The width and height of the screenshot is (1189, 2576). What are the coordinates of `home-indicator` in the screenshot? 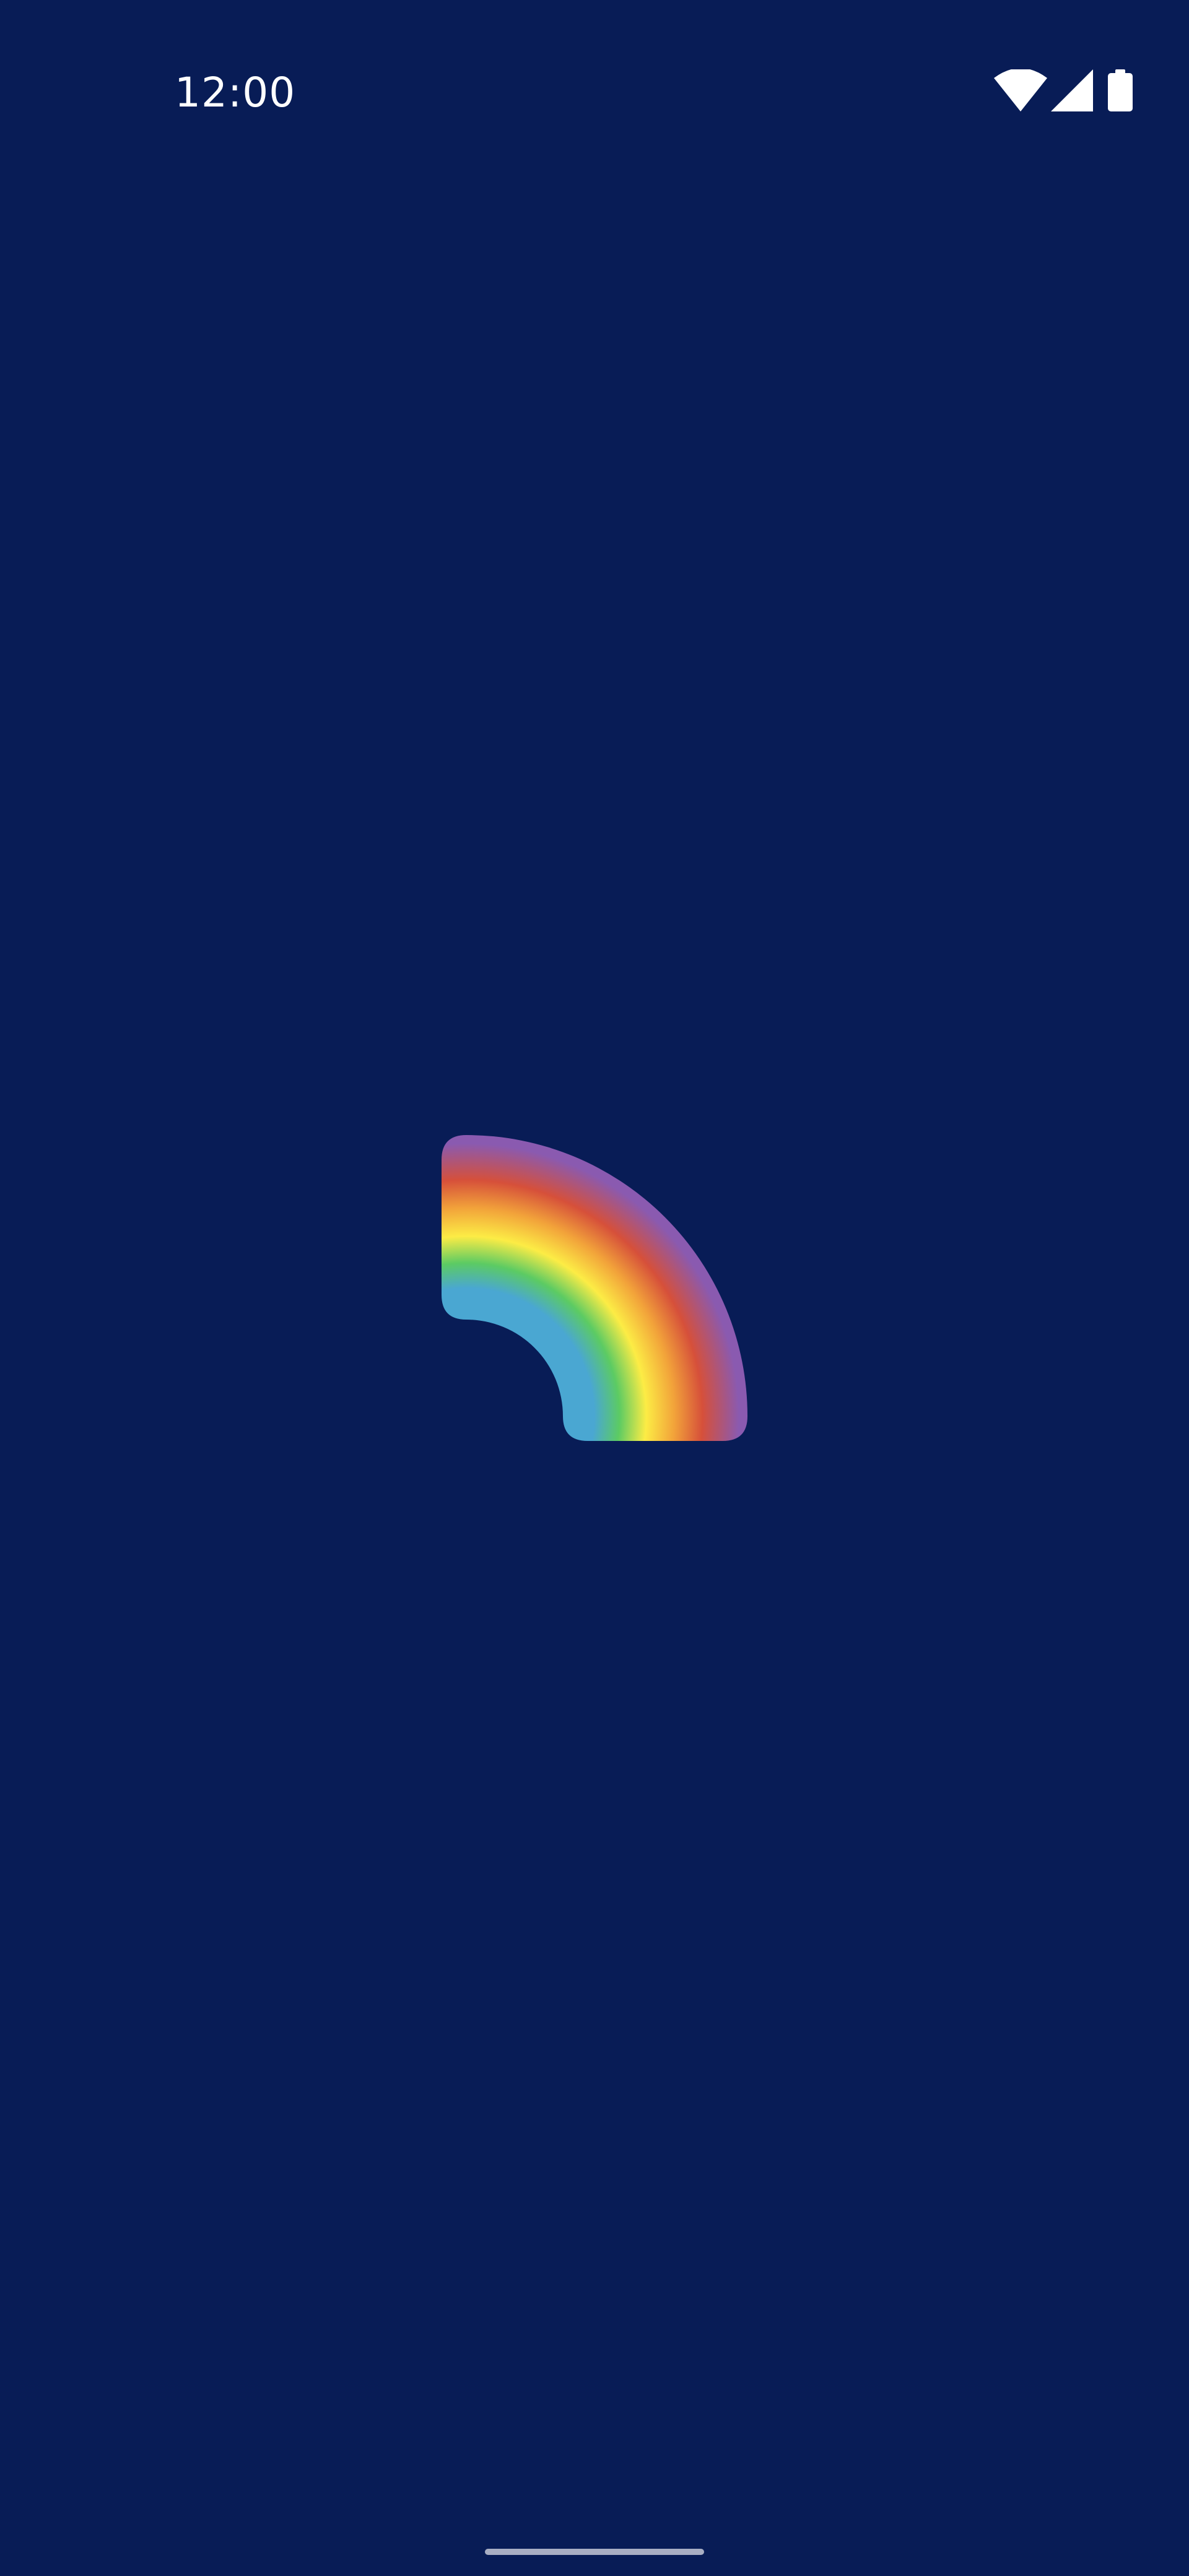 It's located at (594, 2552).